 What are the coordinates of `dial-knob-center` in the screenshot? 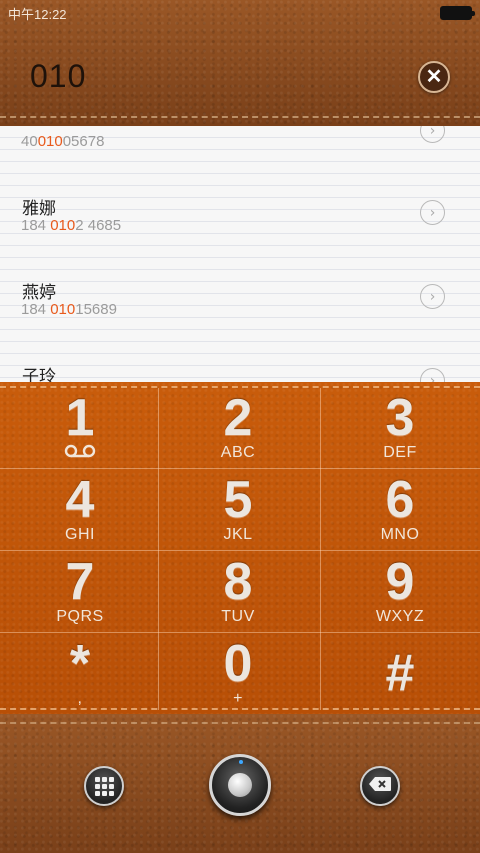 It's located at (240, 785).